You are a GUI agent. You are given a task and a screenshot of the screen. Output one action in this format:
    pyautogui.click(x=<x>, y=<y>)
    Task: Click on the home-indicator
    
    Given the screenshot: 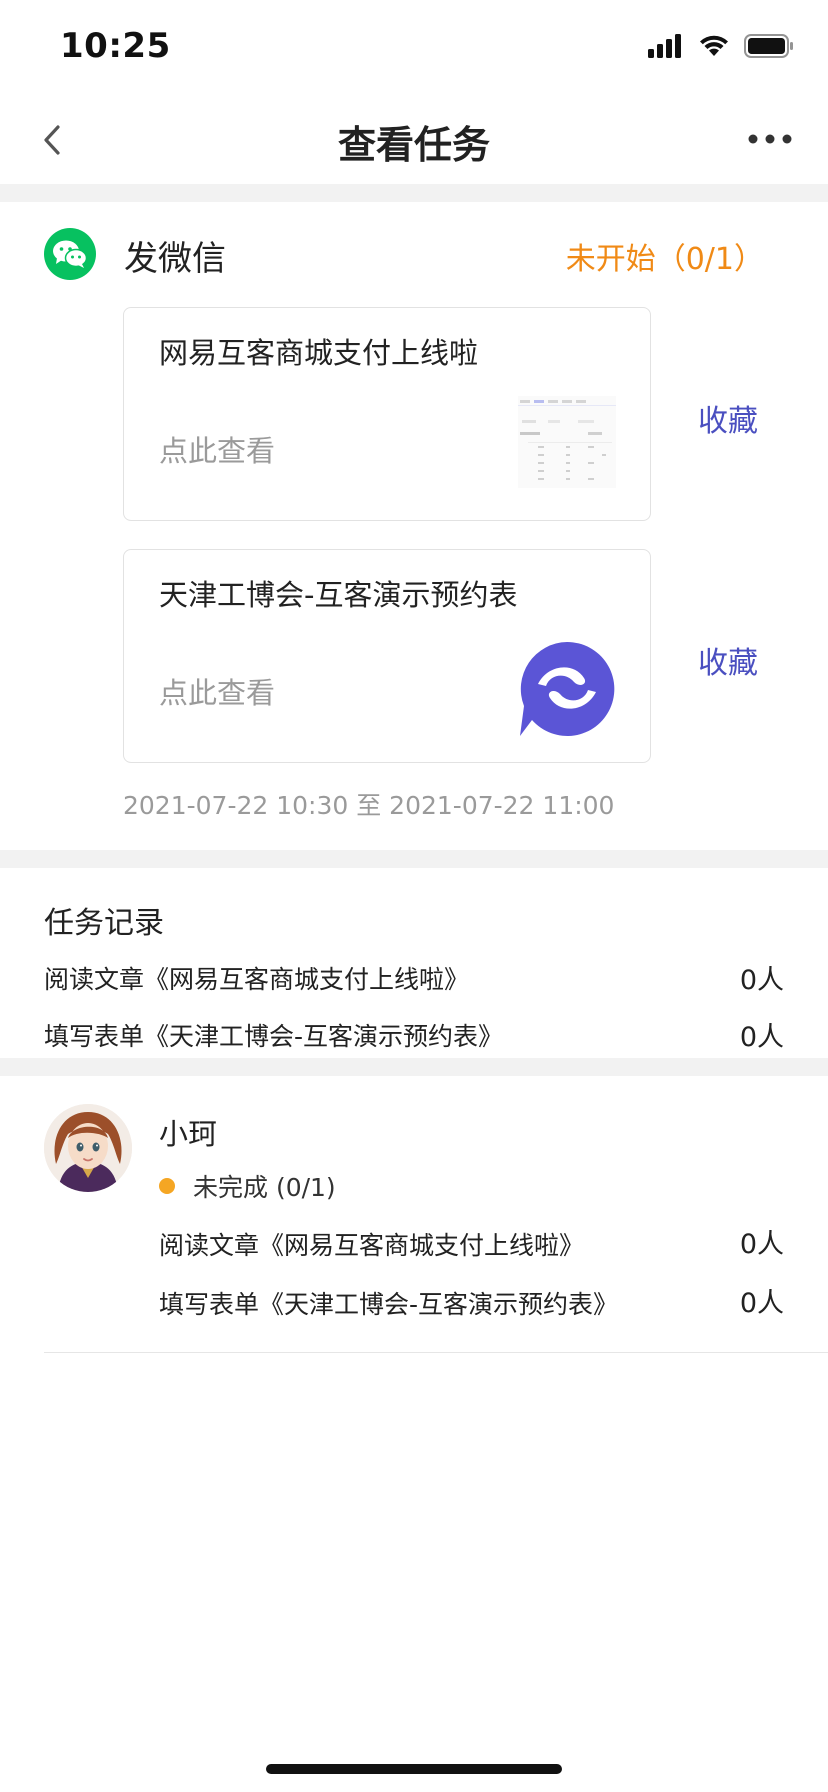 What is the action you would take?
    pyautogui.click(x=414, y=1769)
    